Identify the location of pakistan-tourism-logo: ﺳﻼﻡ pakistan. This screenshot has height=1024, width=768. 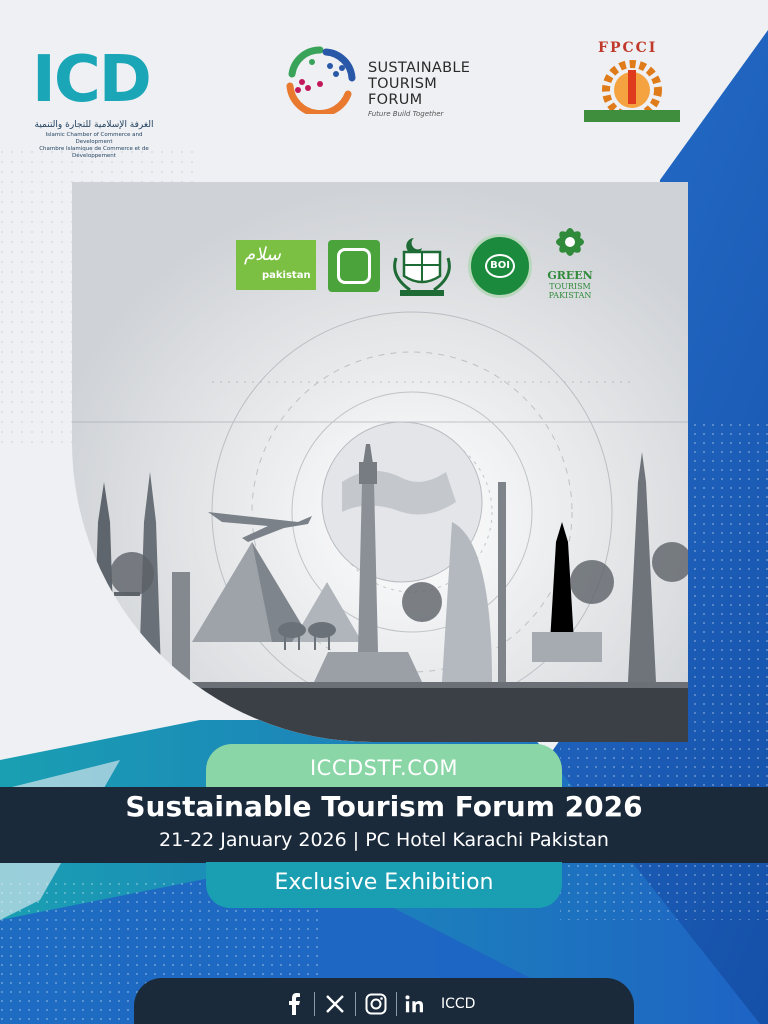
(276, 265).